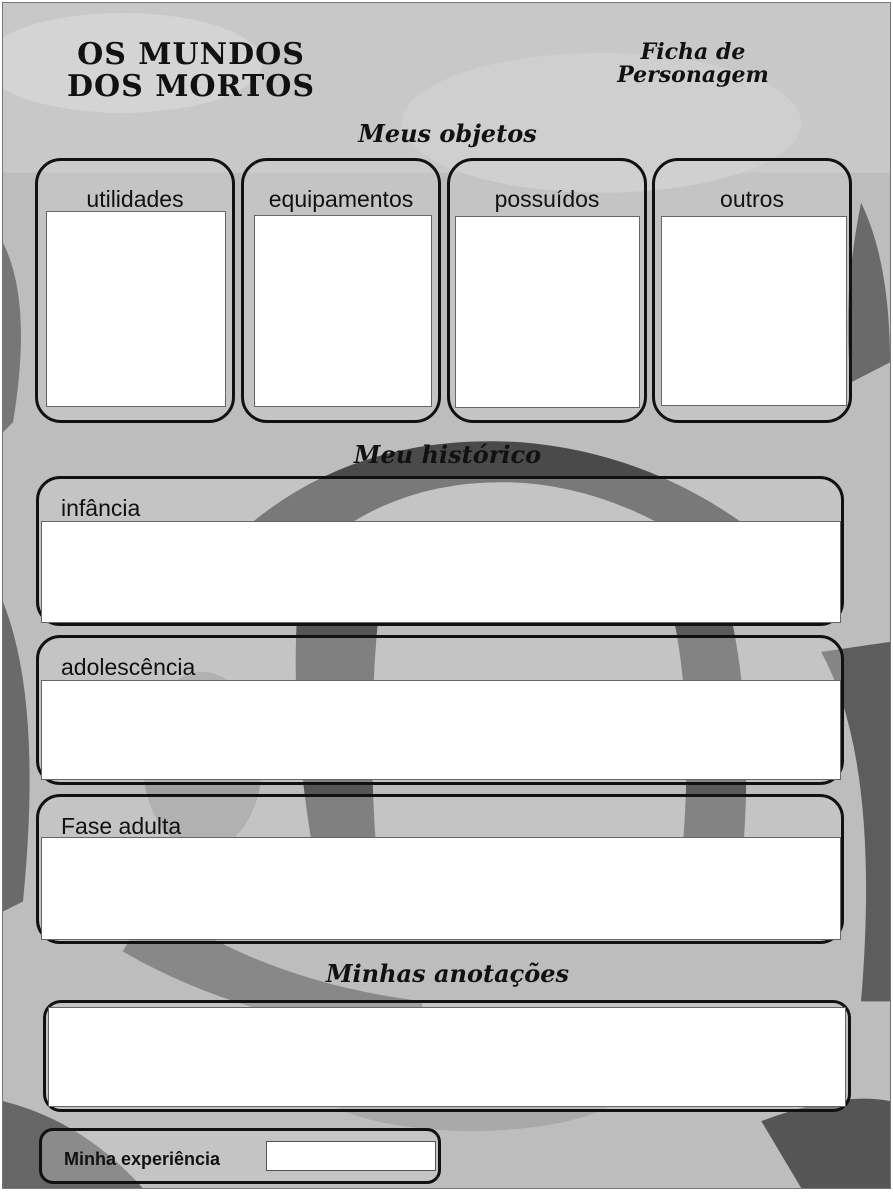  I want to click on objects-box-others: outros, so click(752, 290).